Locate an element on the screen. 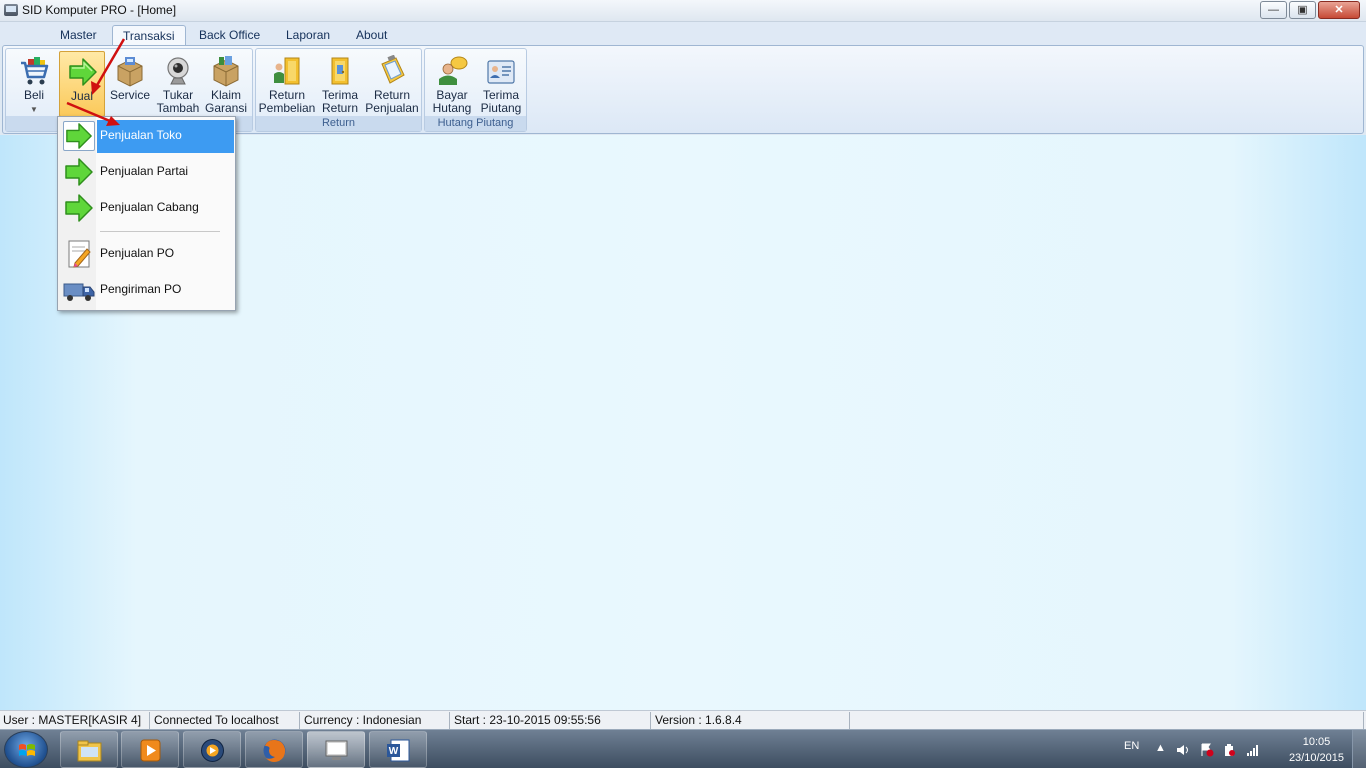 This screenshot has height=768, width=1366. language-indicator: EN is located at coordinates (1131, 754).